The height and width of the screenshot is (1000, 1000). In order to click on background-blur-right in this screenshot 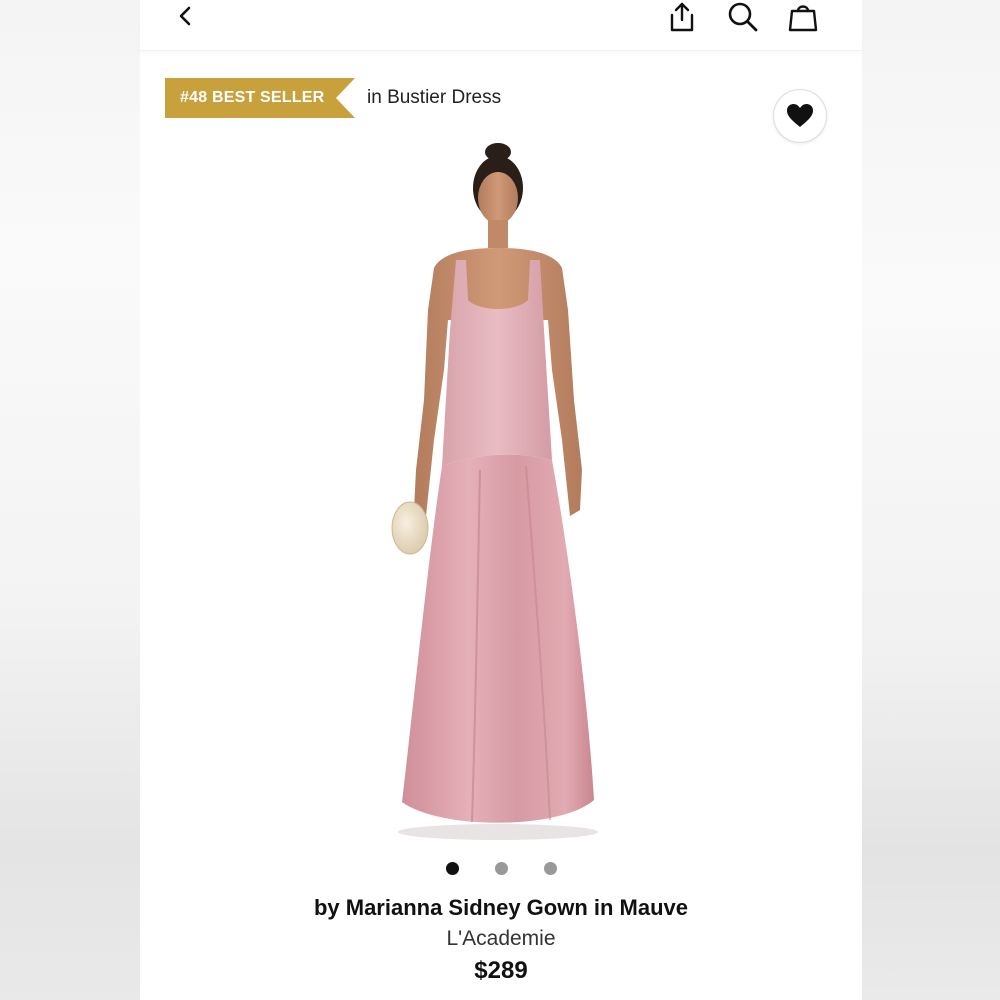, I will do `click(931, 500)`.